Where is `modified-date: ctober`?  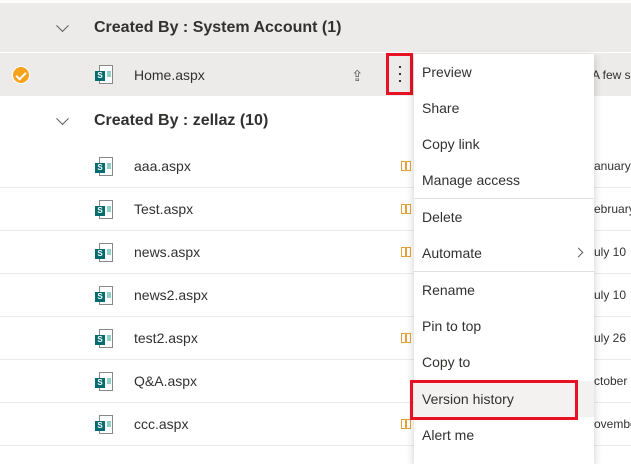
modified-date: ctober is located at coordinates (611, 381).